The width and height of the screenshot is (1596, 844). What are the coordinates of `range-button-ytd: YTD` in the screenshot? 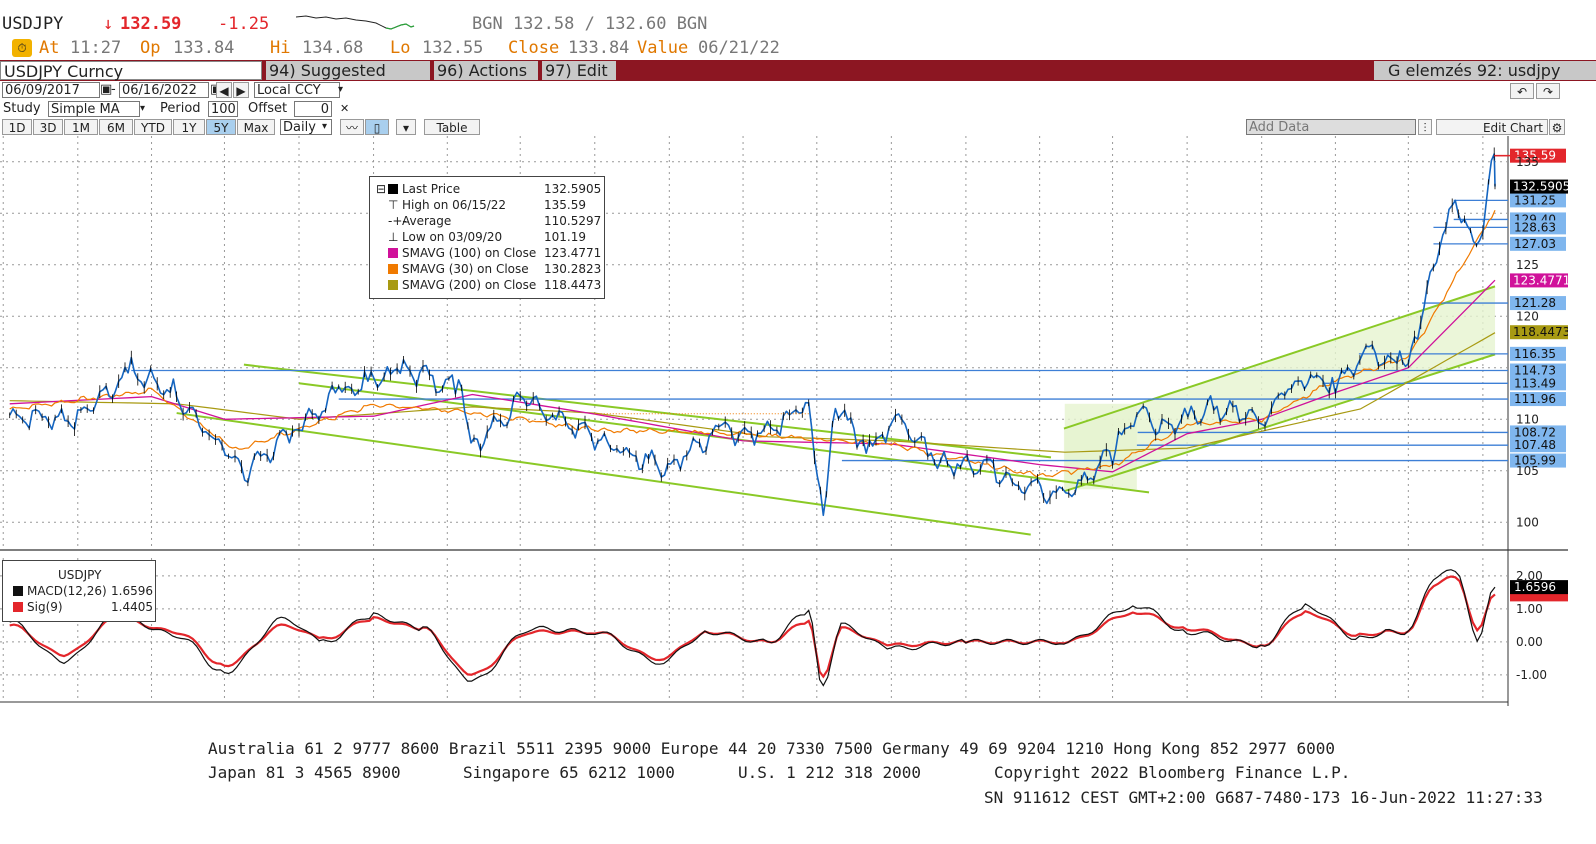 It's located at (153, 127).